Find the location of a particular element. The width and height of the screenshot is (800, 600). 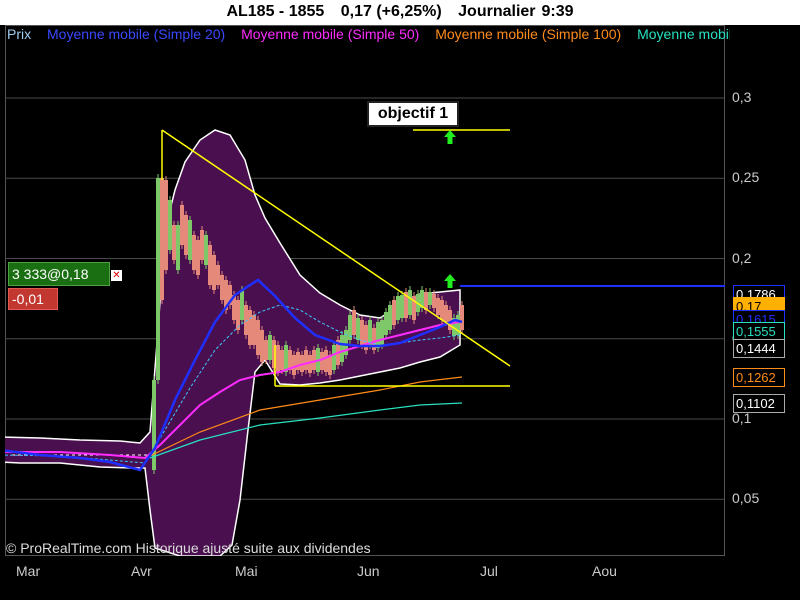

y-tick-label: 0,25 is located at coordinates (746, 177).